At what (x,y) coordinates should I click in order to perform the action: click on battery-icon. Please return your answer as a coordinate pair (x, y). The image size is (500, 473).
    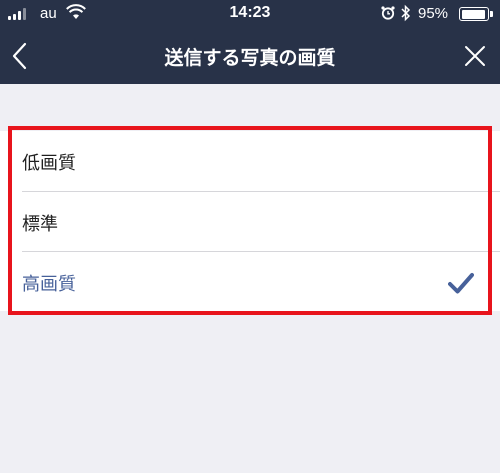
    Looking at the image, I should click on (474, 14).